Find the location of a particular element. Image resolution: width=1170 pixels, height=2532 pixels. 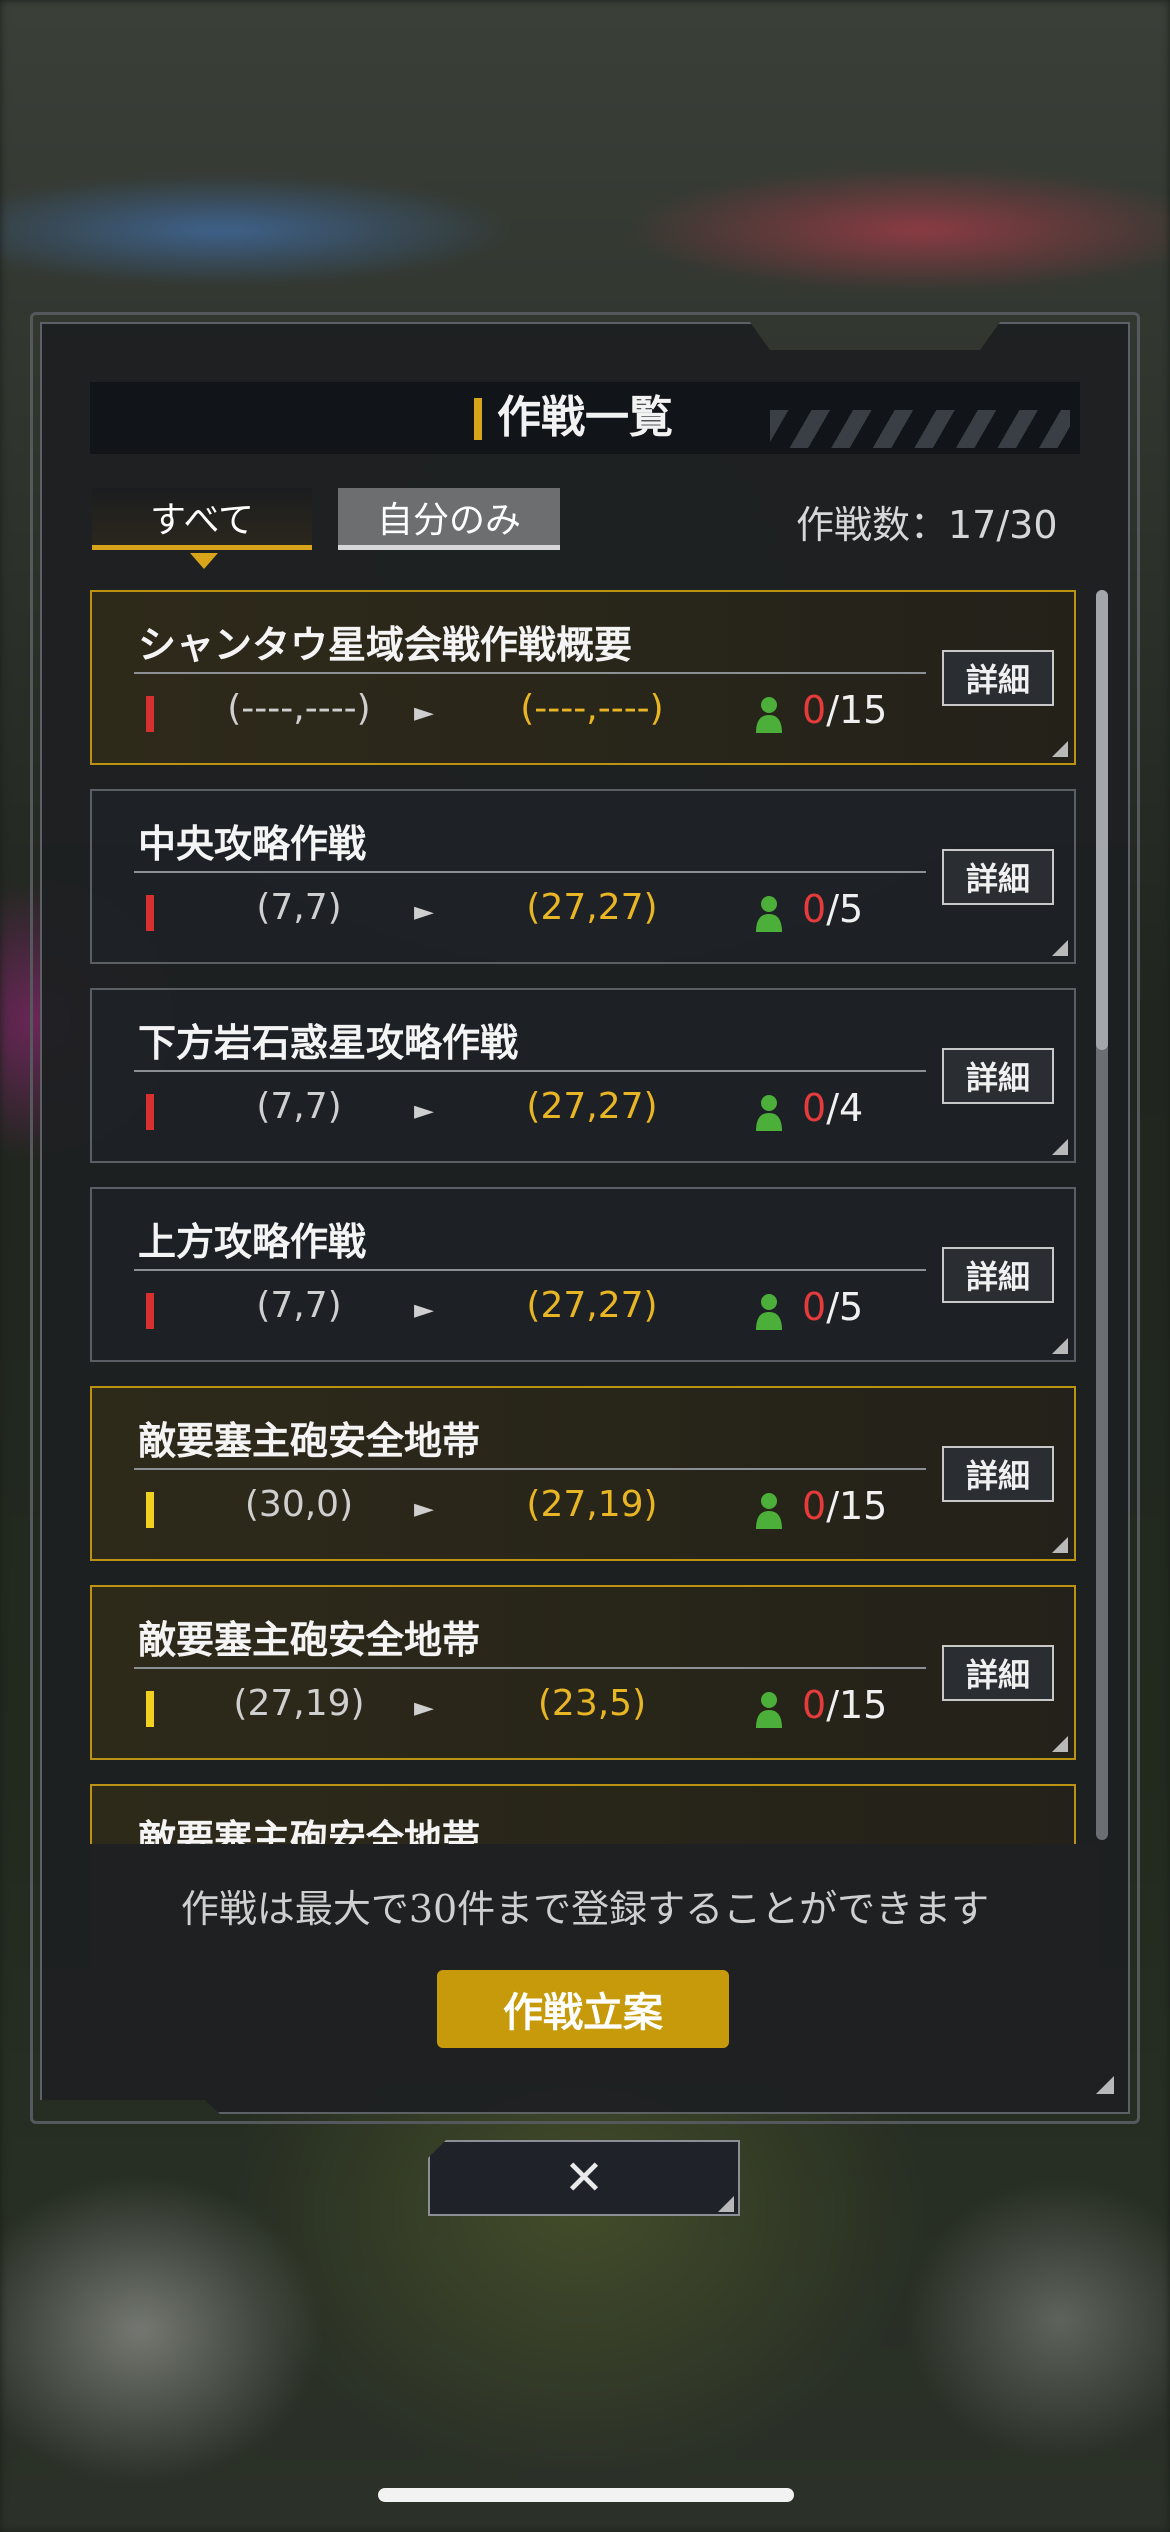

close-corner-icon is located at coordinates (726, 2204).